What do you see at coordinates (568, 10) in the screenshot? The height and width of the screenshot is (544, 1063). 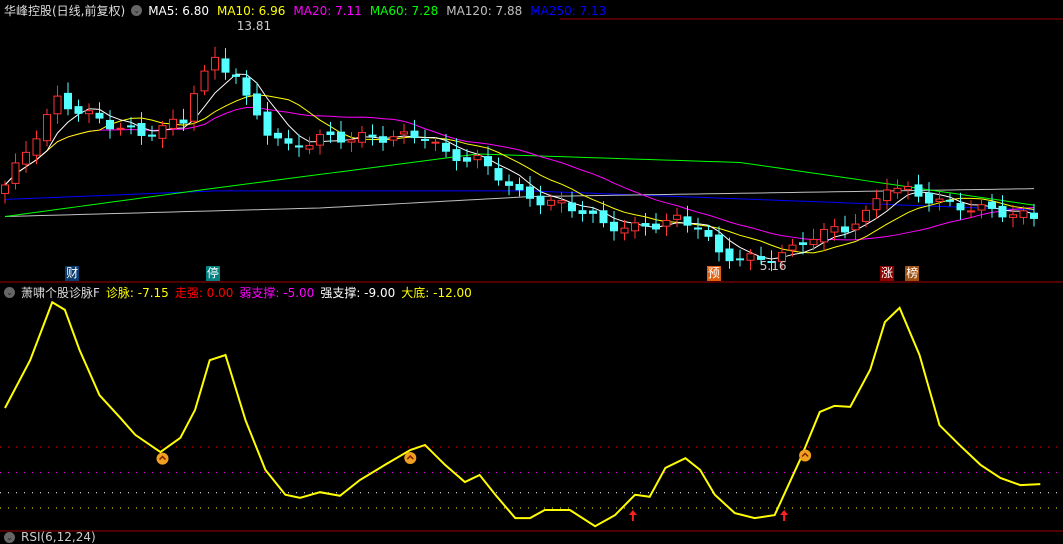 I see `ma-value: MA250: 7.13` at bounding box center [568, 10].